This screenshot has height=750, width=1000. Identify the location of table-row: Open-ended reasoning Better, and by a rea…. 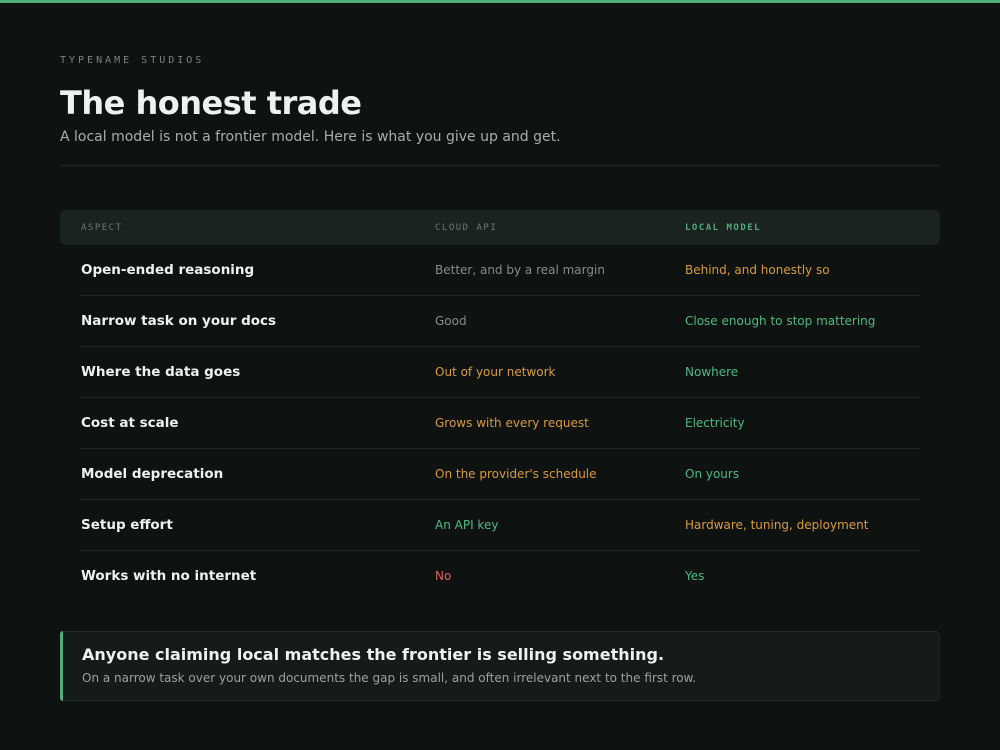
(500, 270).